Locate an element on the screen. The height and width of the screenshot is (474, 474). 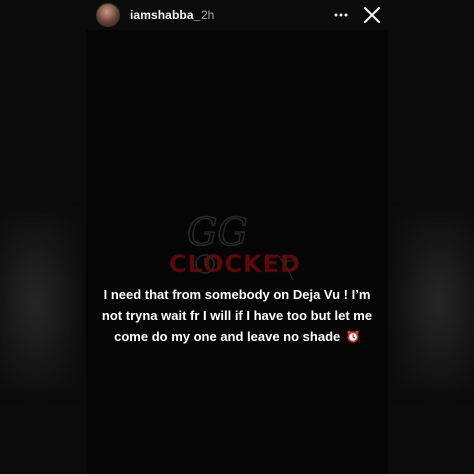
post-time: 2h is located at coordinates (208, 15).